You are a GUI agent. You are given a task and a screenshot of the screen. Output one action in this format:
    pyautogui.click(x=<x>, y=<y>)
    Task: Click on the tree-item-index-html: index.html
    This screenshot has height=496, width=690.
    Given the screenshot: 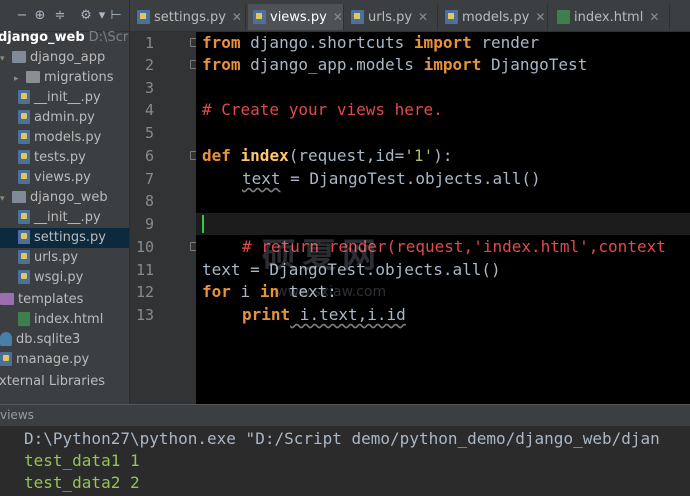 What is the action you would take?
    pyautogui.click(x=73, y=320)
    